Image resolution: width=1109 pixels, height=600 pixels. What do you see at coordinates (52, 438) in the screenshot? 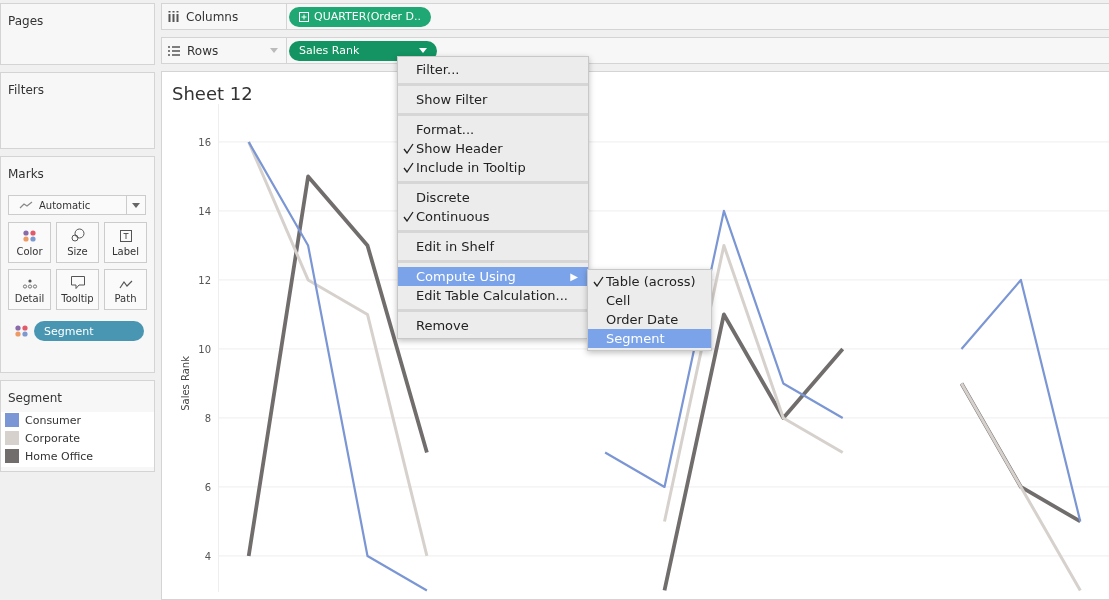
I see `legend-label: Corporate` at bounding box center [52, 438].